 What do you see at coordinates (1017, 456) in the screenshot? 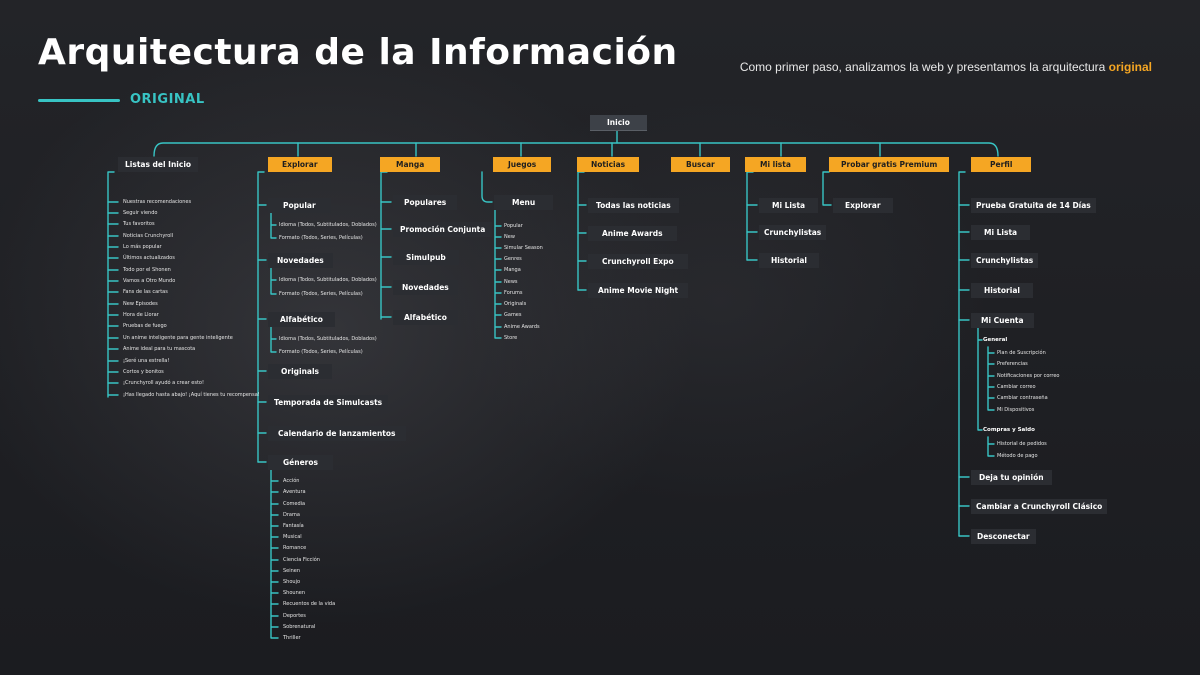
I see `leaf-compras-item: Método de pago` at bounding box center [1017, 456].